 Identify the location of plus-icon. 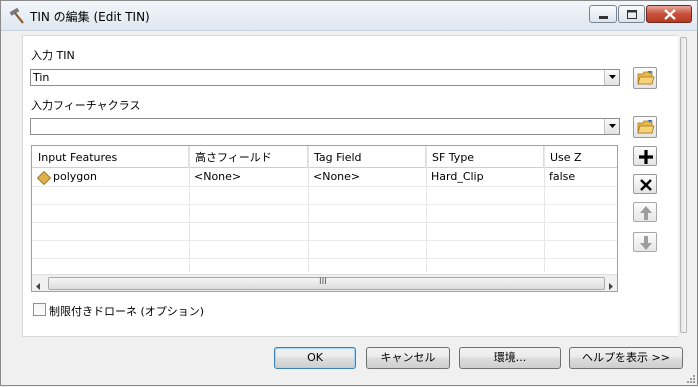
(646, 157).